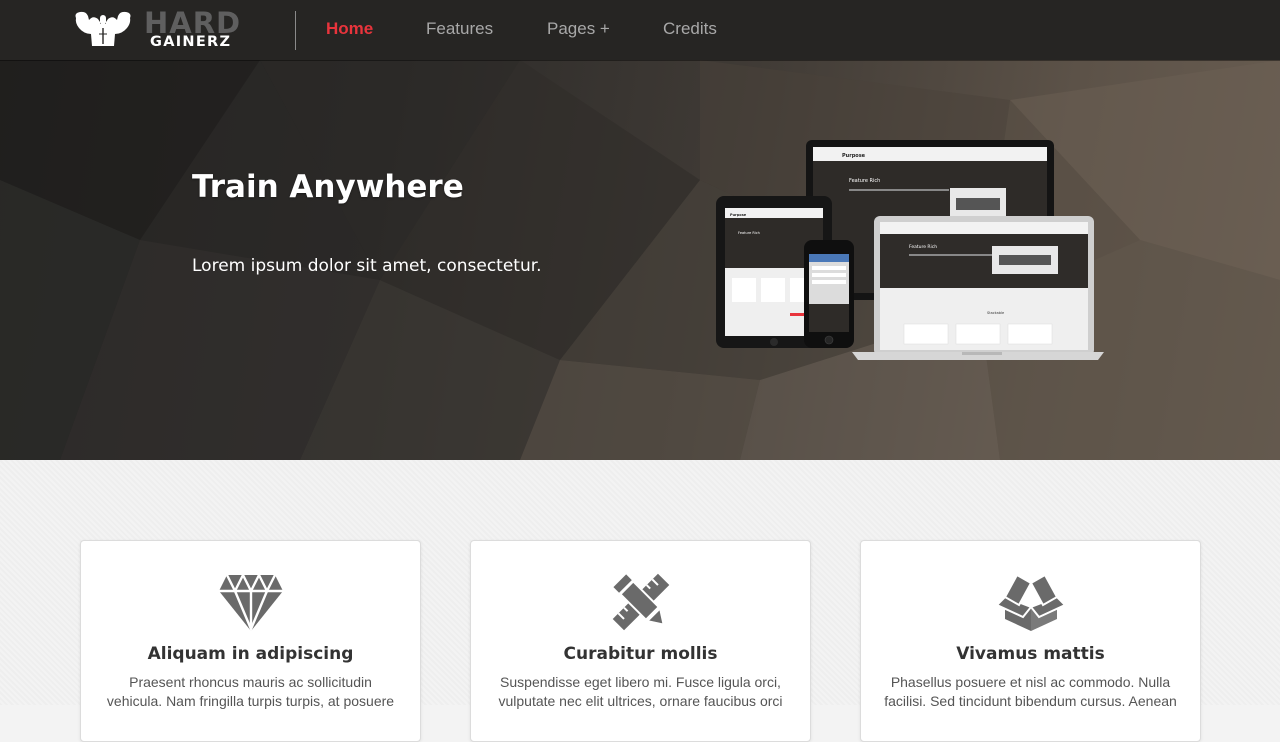 The width and height of the screenshot is (1280, 742). What do you see at coordinates (367, 266) in the screenshot?
I see `hero-subtitle: Lorem ipsum dolor sit amet, consectetur.` at bounding box center [367, 266].